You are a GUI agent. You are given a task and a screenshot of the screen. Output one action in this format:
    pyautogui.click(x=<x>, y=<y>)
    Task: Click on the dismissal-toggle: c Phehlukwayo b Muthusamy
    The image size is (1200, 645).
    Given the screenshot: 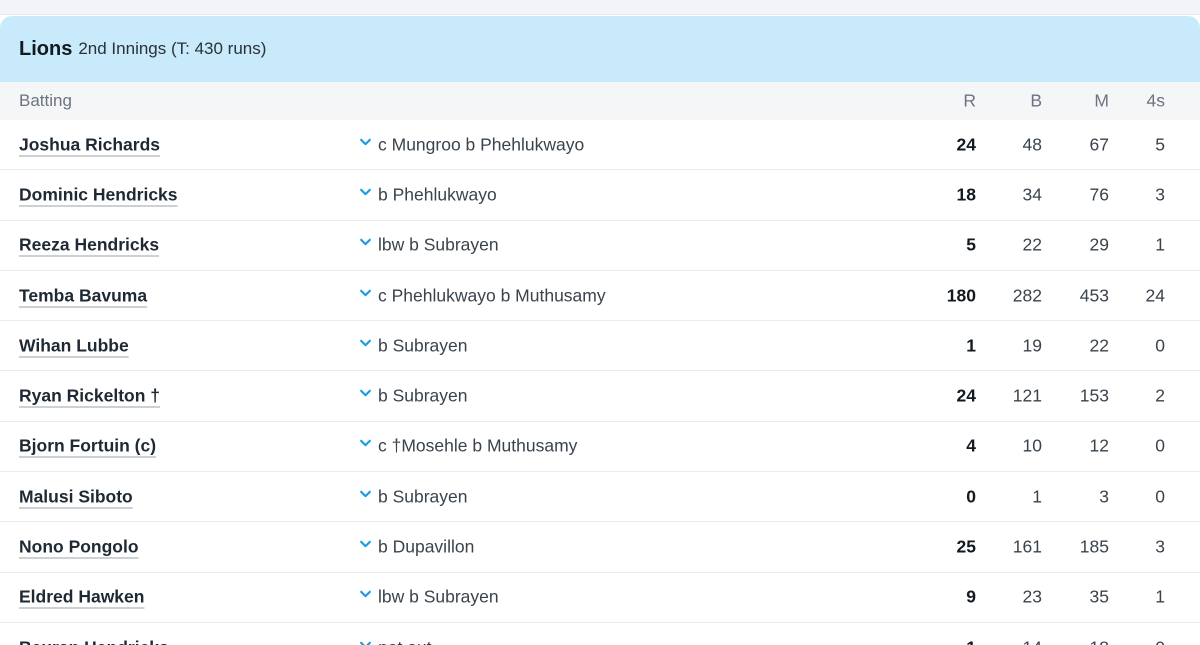 What is the action you would take?
    pyautogui.click(x=482, y=295)
    